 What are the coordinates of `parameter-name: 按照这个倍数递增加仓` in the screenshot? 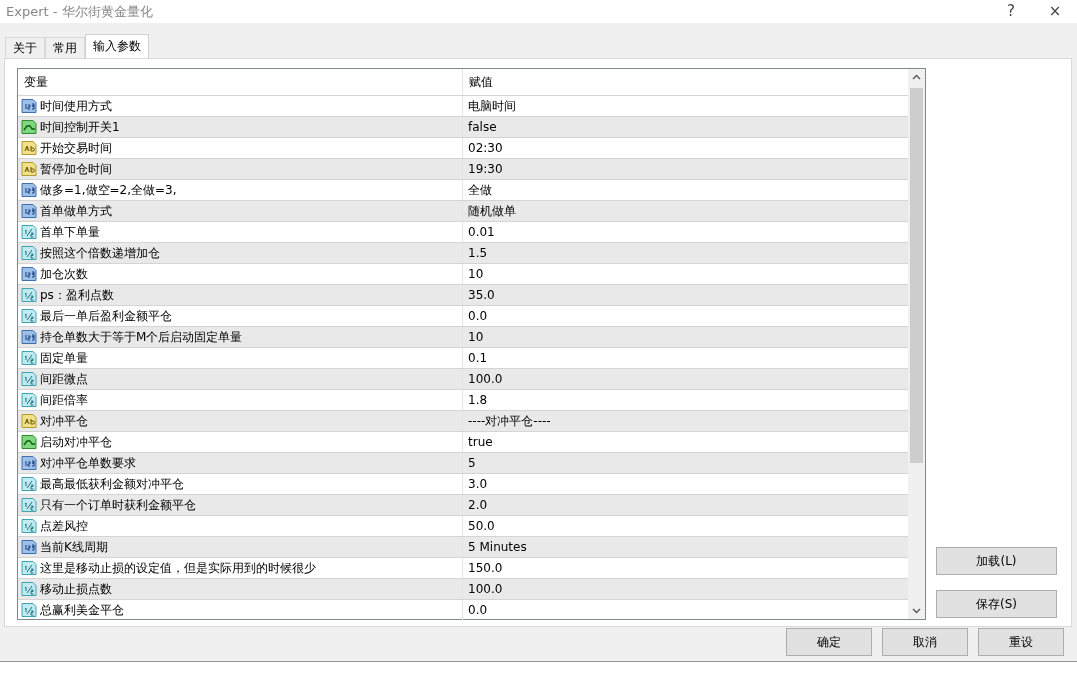 It's located at (100, 253).